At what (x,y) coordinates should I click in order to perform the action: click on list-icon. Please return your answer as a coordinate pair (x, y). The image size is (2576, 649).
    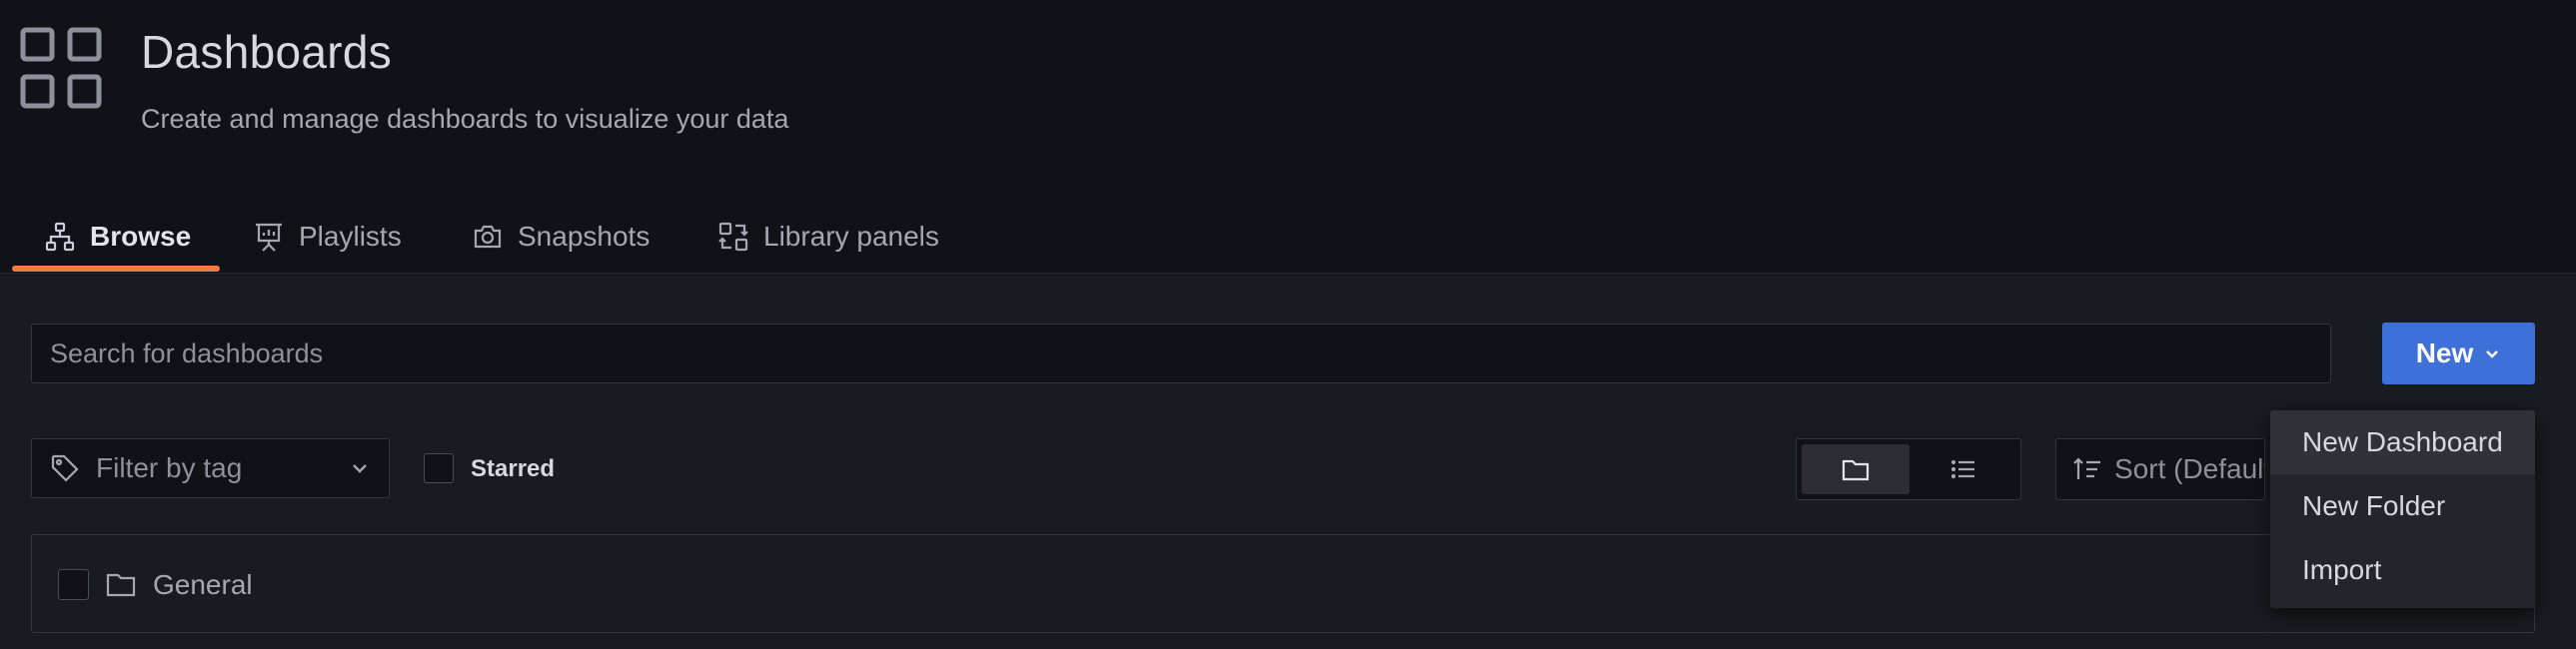
    Looking at the image, I should click on (1962, 469).